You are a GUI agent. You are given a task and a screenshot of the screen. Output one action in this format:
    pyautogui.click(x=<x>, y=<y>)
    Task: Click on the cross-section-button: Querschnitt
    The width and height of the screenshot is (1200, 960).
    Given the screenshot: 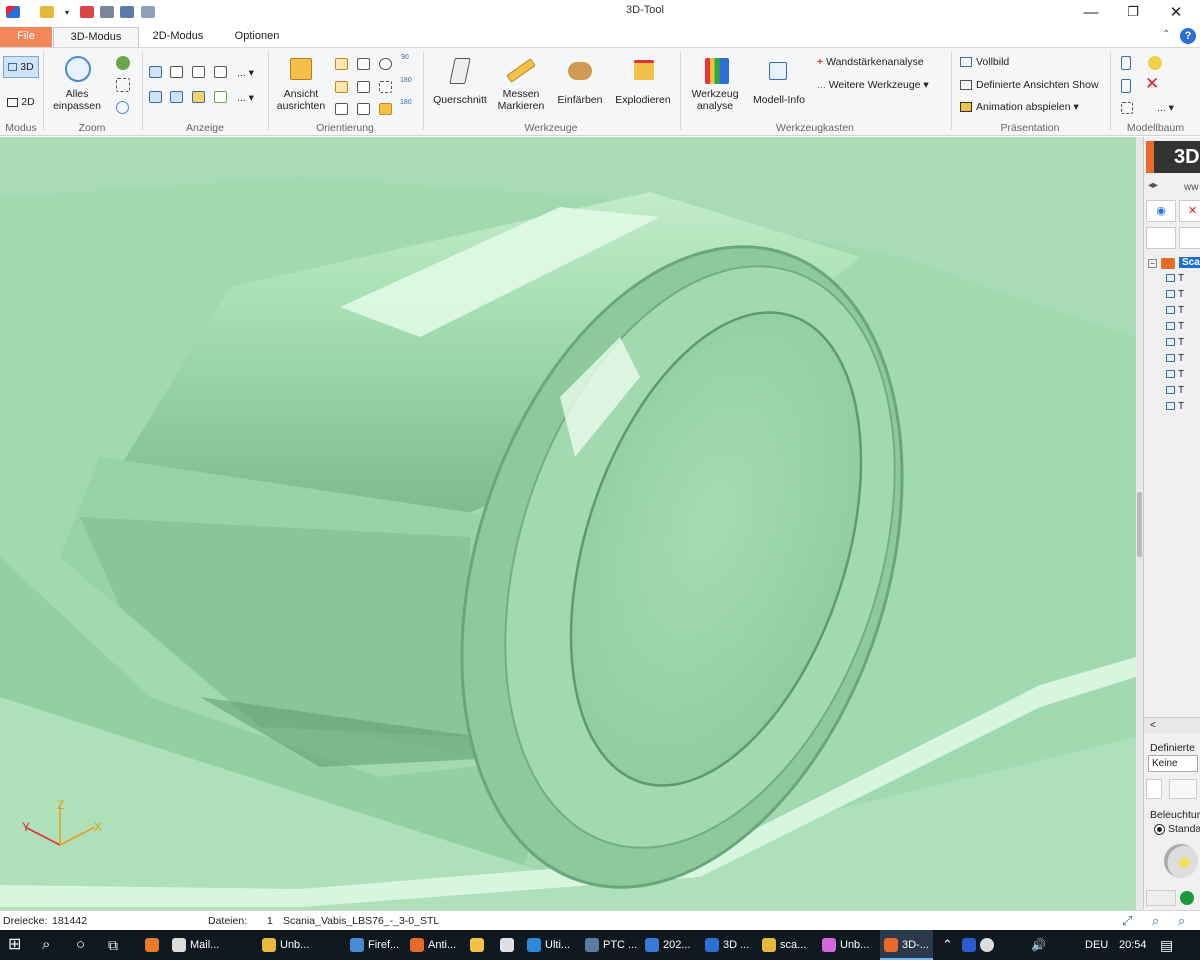 What is the action you would take?
    pyautogui.click(x=460, y=85)
    